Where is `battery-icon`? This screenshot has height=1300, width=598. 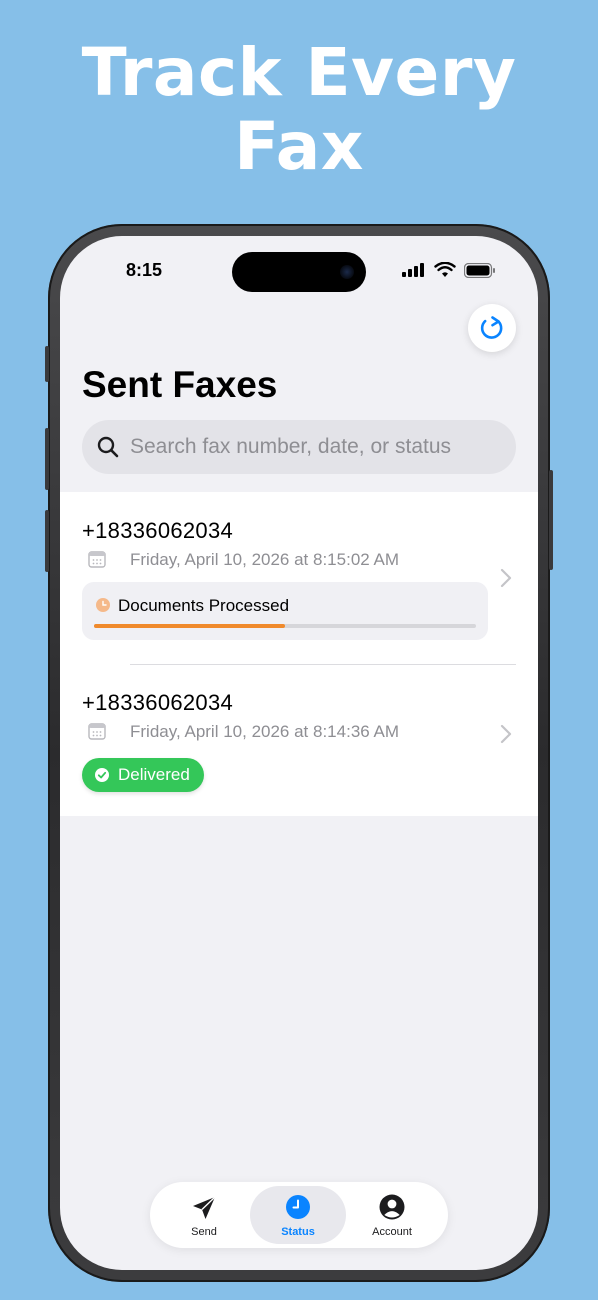
battery-icon is located at coordinates (479, 270).